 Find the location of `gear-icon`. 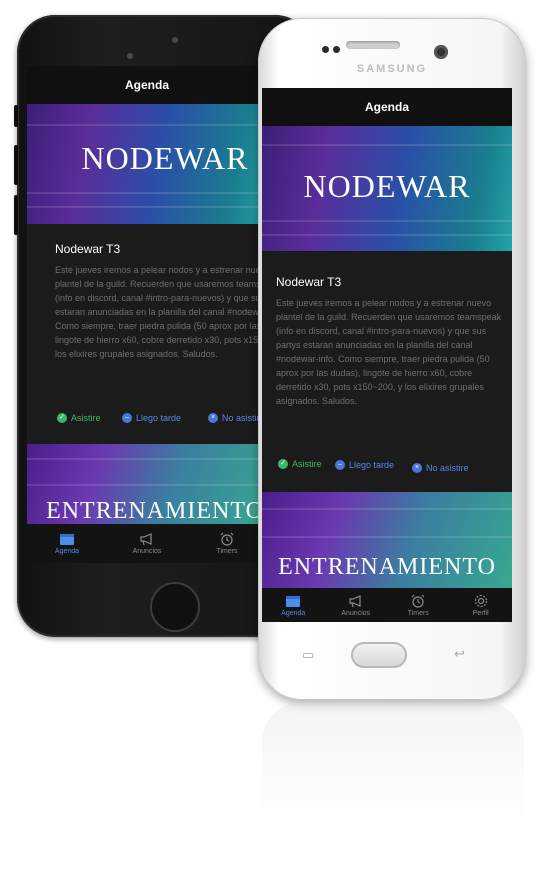

gear-icon is located at coordinates (480, 600).